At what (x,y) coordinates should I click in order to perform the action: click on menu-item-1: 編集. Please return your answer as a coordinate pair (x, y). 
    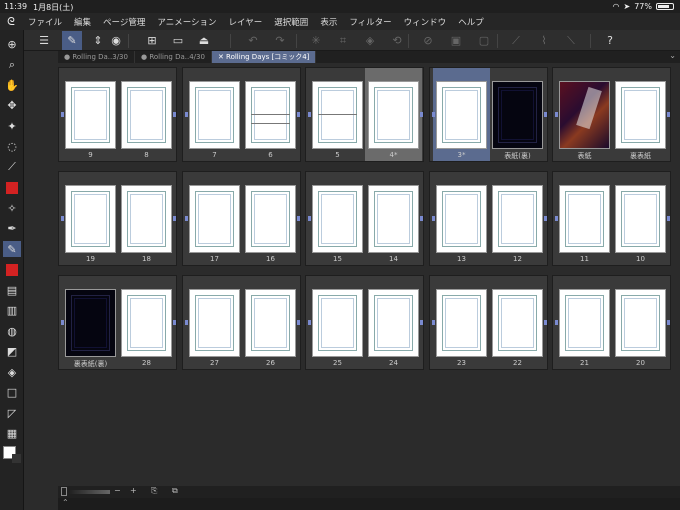
    Looking at the image, I should click on (82, 22).